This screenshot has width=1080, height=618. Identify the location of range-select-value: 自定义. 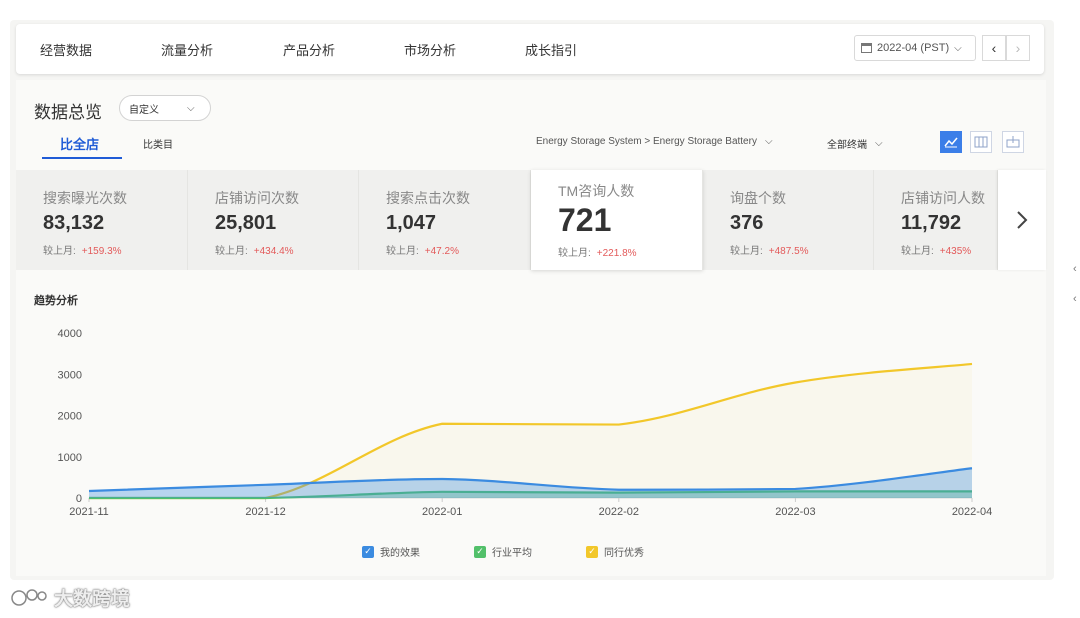
(144, 110).